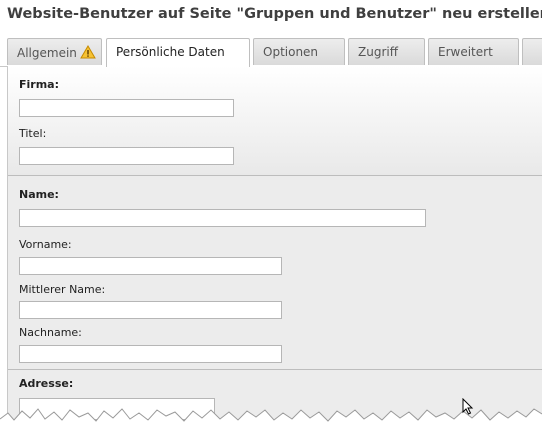 This screenshot has width=542, height=425. Describe the element at coordinates (291, 52) in the screenshot. I see `tab-label: Optionen` at that location.